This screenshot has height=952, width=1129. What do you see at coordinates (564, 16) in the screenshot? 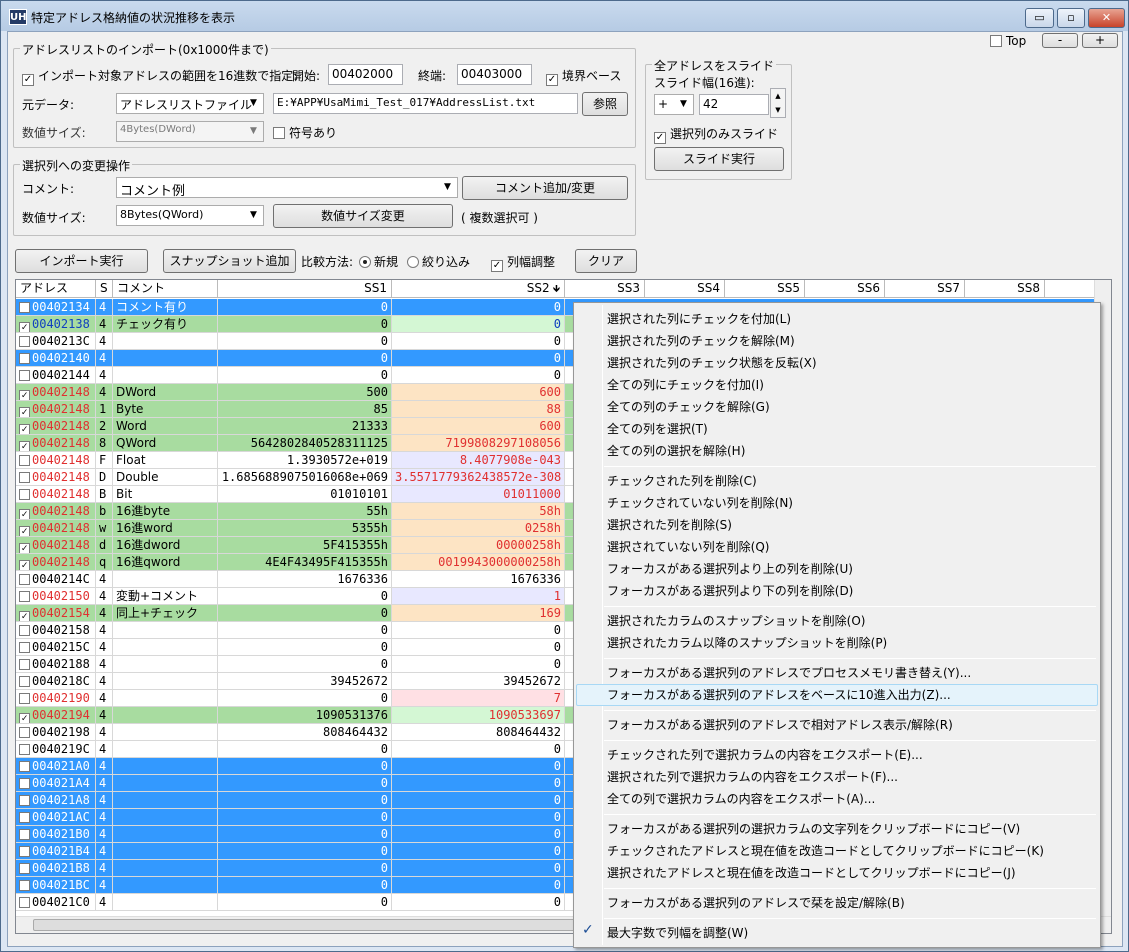
I see `title-bar: UH 特定アドレス格納値の状況推移を表示 ▭ ▫ ✕` at bounding box center [564, 16].